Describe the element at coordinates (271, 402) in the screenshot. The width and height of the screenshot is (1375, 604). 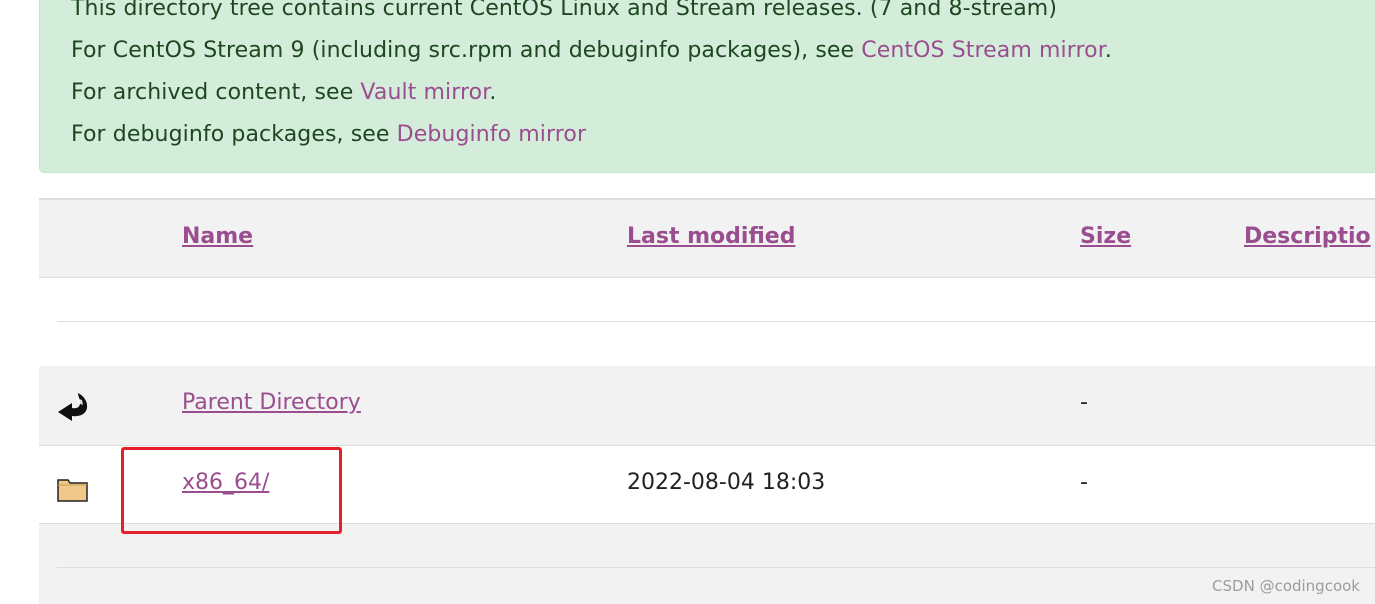
I see `parent-directory-link: Parent Directory` at that location.